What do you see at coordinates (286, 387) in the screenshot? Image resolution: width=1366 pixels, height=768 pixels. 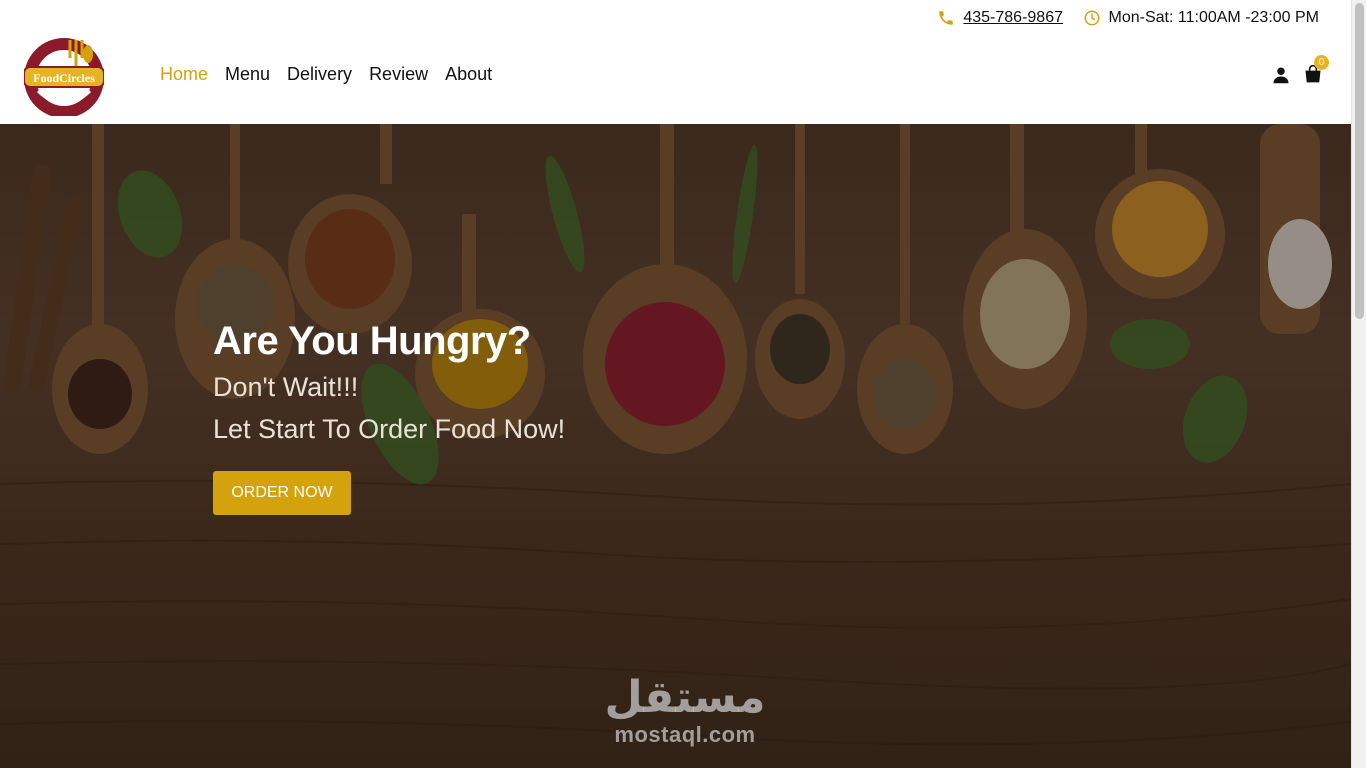 I see `hero-subtitle-1: Don't Wait!!!` at bounding box center [286, 387].